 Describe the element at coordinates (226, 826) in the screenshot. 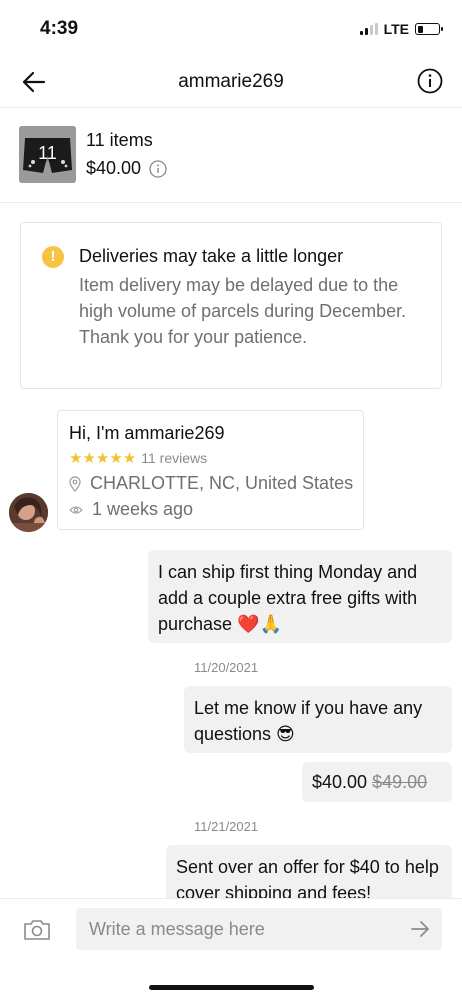

I see `message-timestamp: 11/21/2021` at that location.